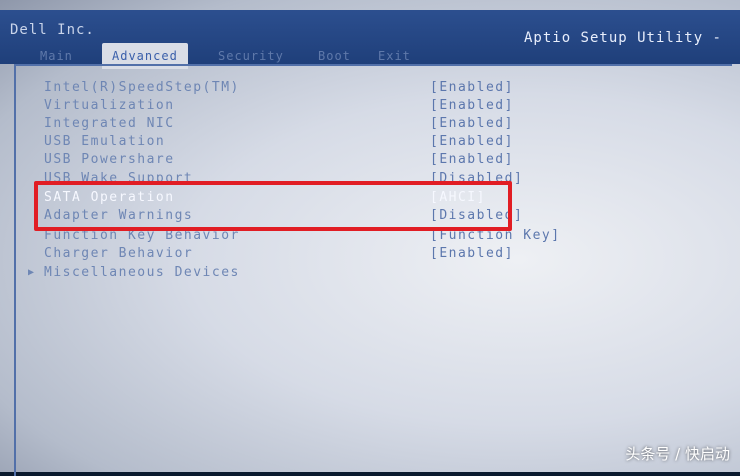  Describe the element at coordinates (119, 253) in the screenshot. I see `setting-label: Charger Behavior` at that location.